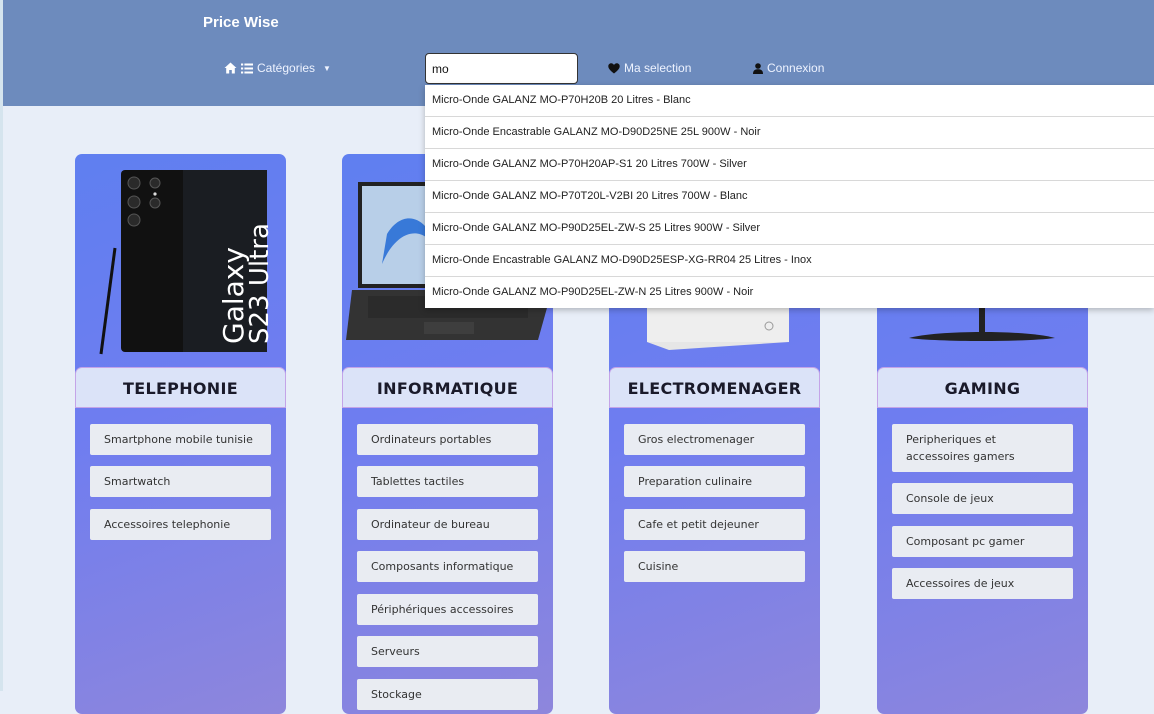 Image resolution: width=1154 pixels, height=714 pixels. Describe the element at coordinates (796, 68) in the screenshot. I see `login-label: Connexion` at that location.